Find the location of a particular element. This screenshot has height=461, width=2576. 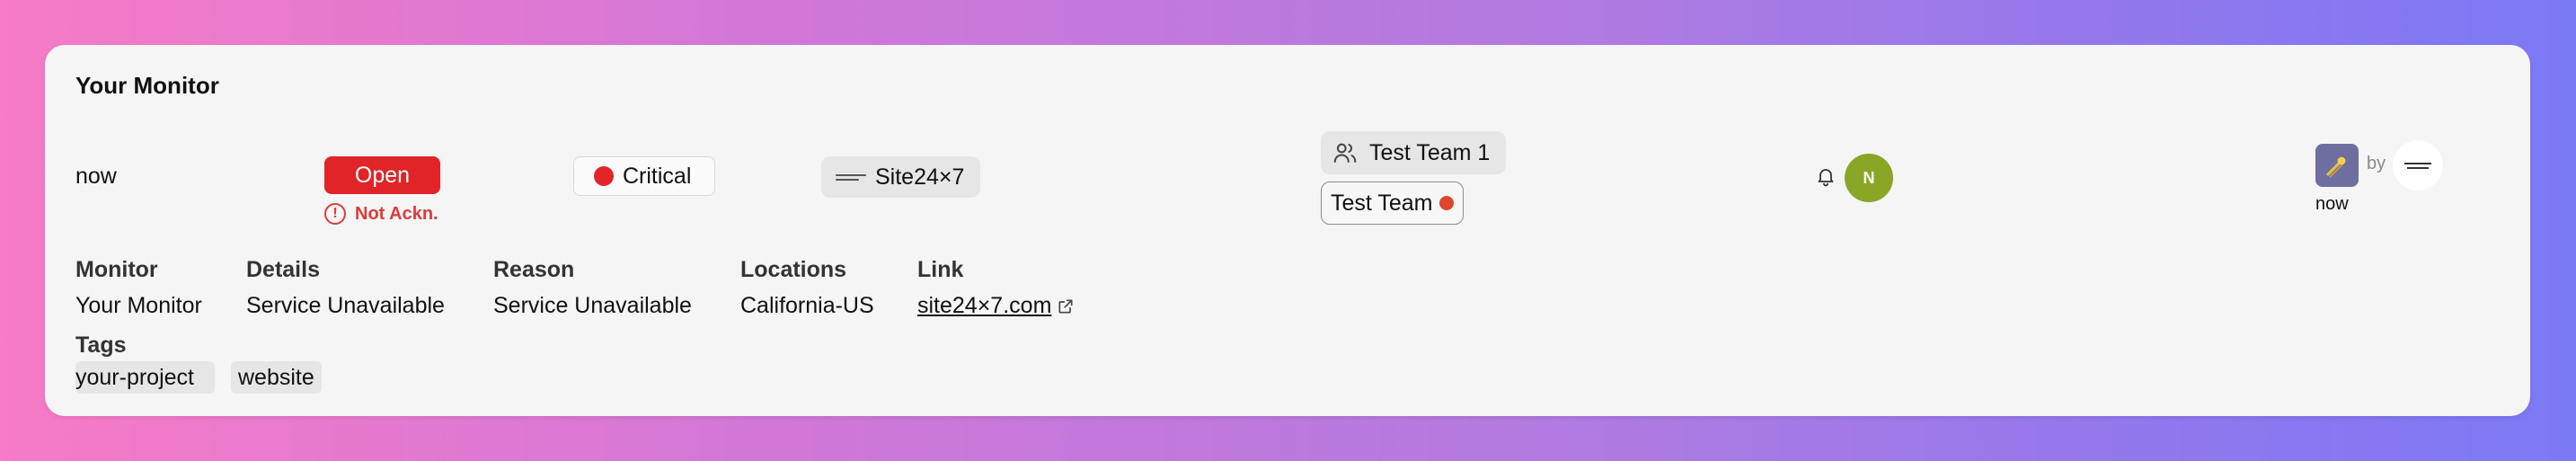

tag-text: website is located at coordinates (276, 377).